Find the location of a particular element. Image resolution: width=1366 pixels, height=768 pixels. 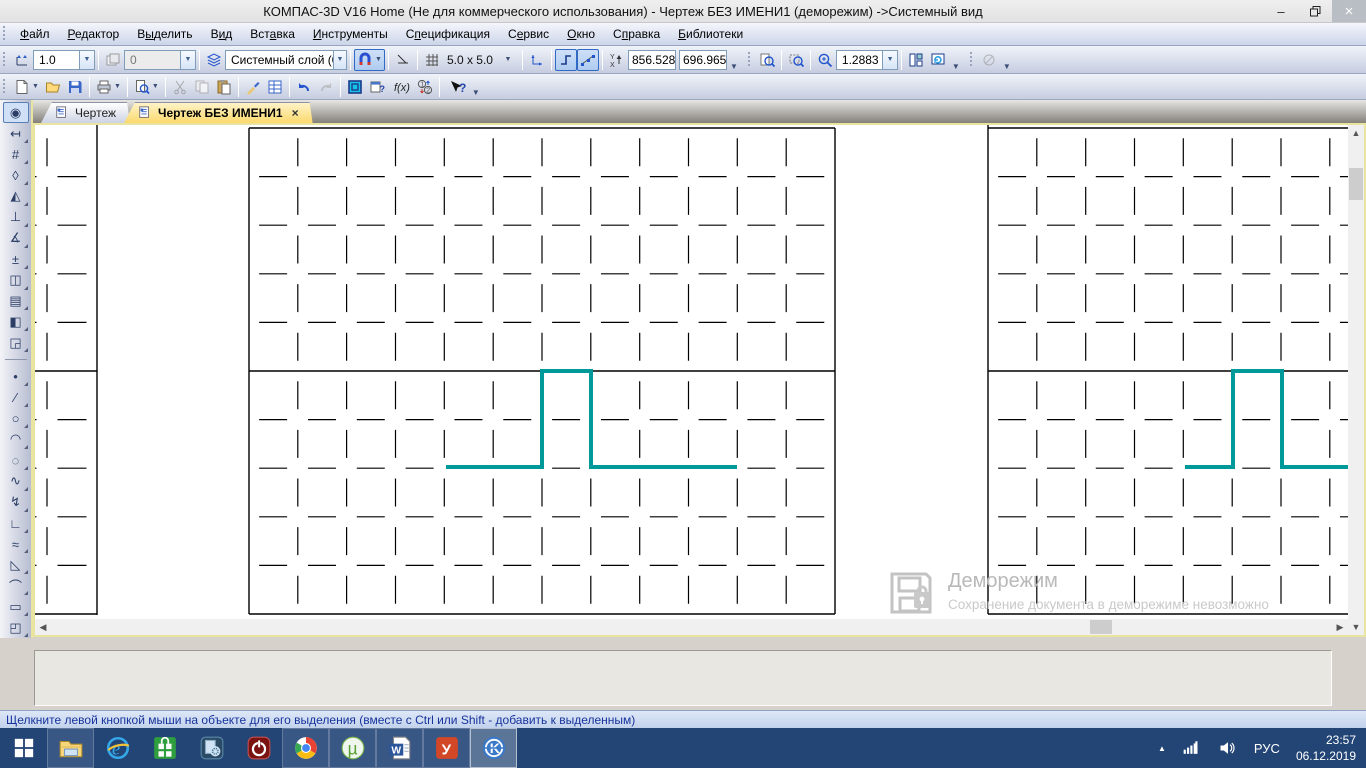

horizontal-scrollbar: ◀ ▶ is located at coordinates (691, 627).